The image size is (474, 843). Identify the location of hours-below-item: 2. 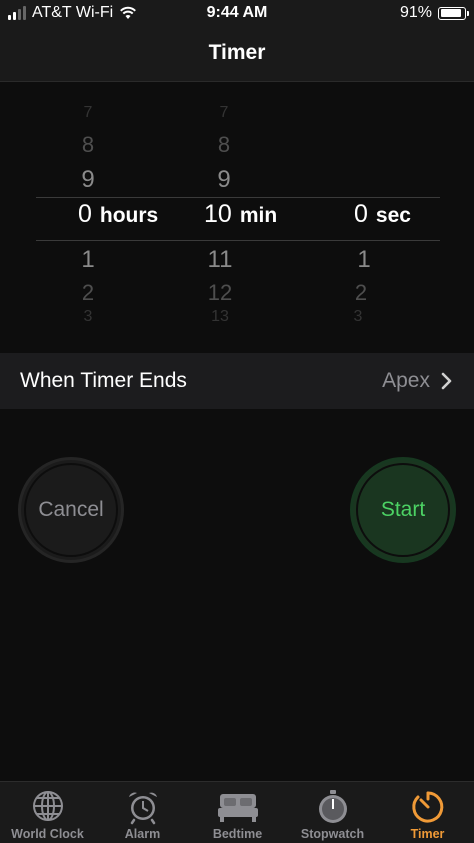
(88, 292).